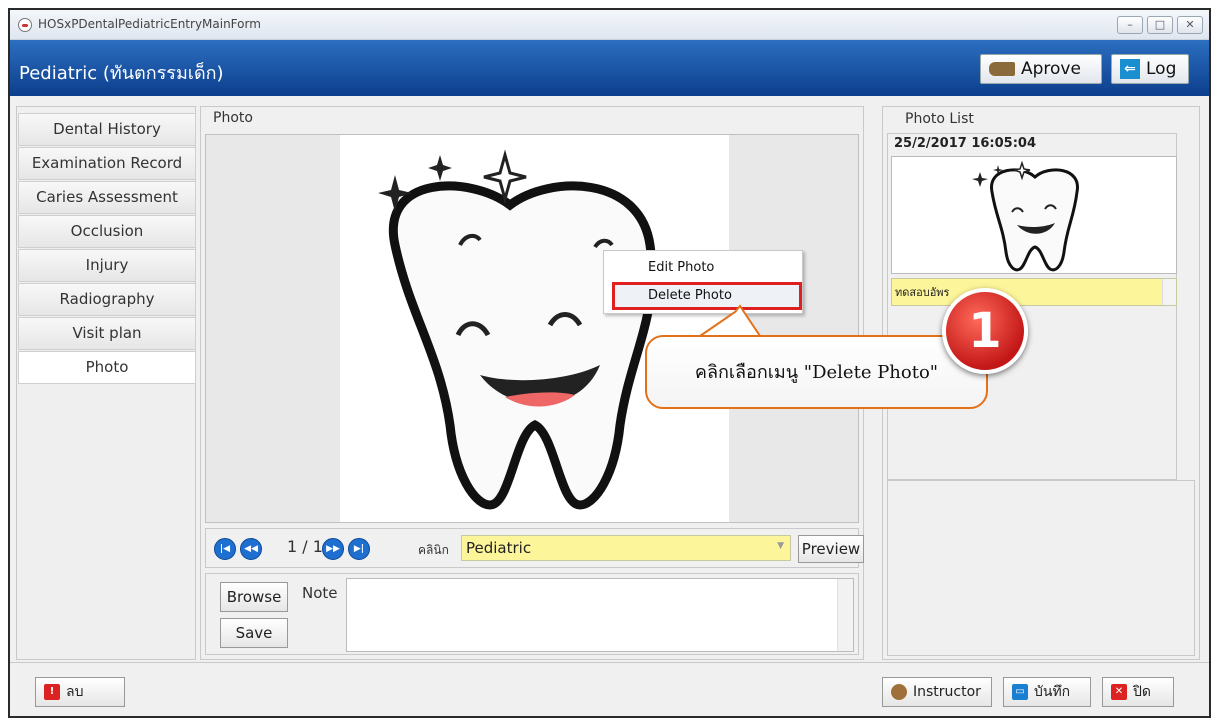  What do you see at coordinates (1041, 568) in the screenshot?
I see `photo-list-empty-area` at bounding box center [1041, 568].